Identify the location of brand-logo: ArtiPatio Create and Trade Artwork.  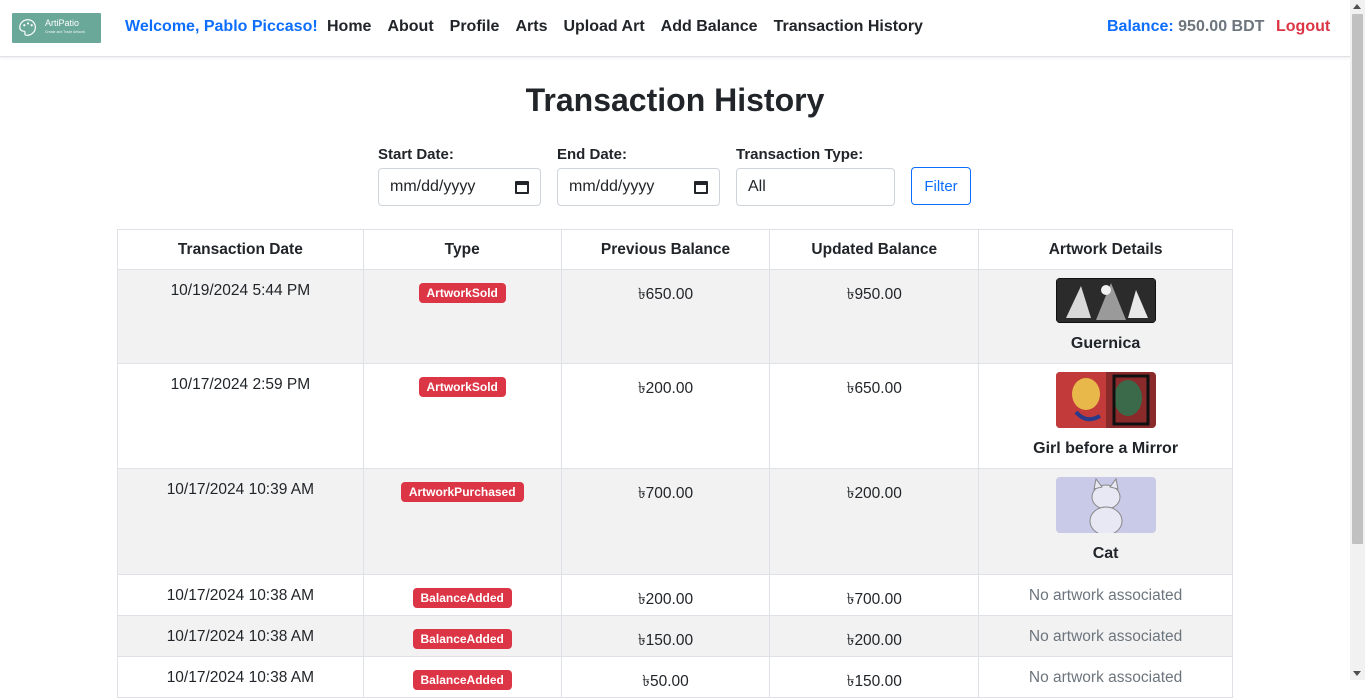
(56, 28).